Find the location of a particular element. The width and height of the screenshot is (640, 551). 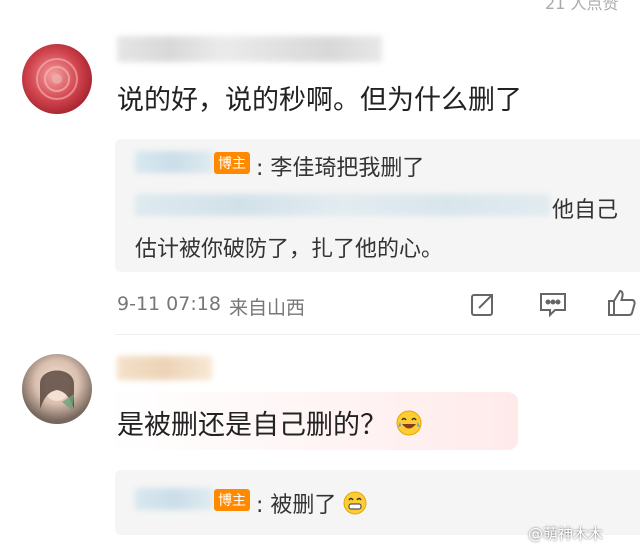

reply-line-2-blurred is located at coordinates (342, 205).